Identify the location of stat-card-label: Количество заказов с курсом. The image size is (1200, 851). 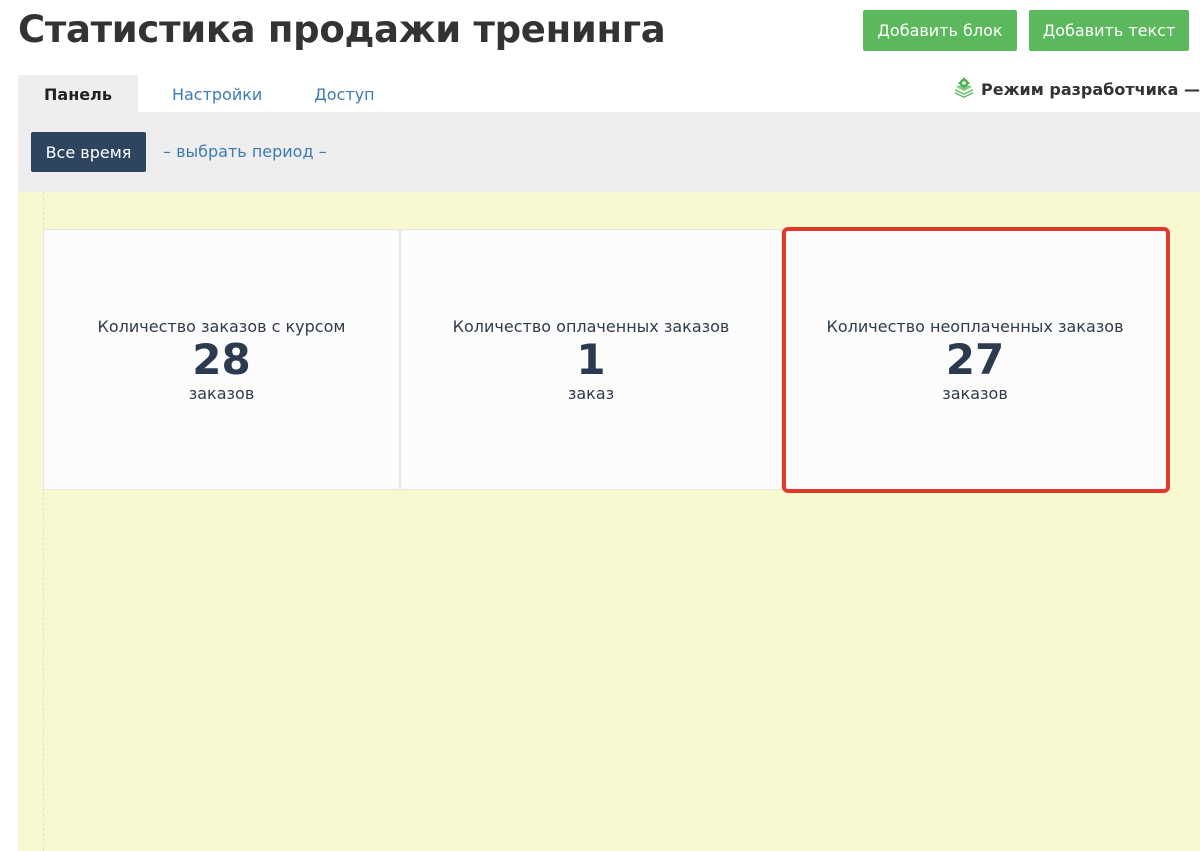
(221, 326).